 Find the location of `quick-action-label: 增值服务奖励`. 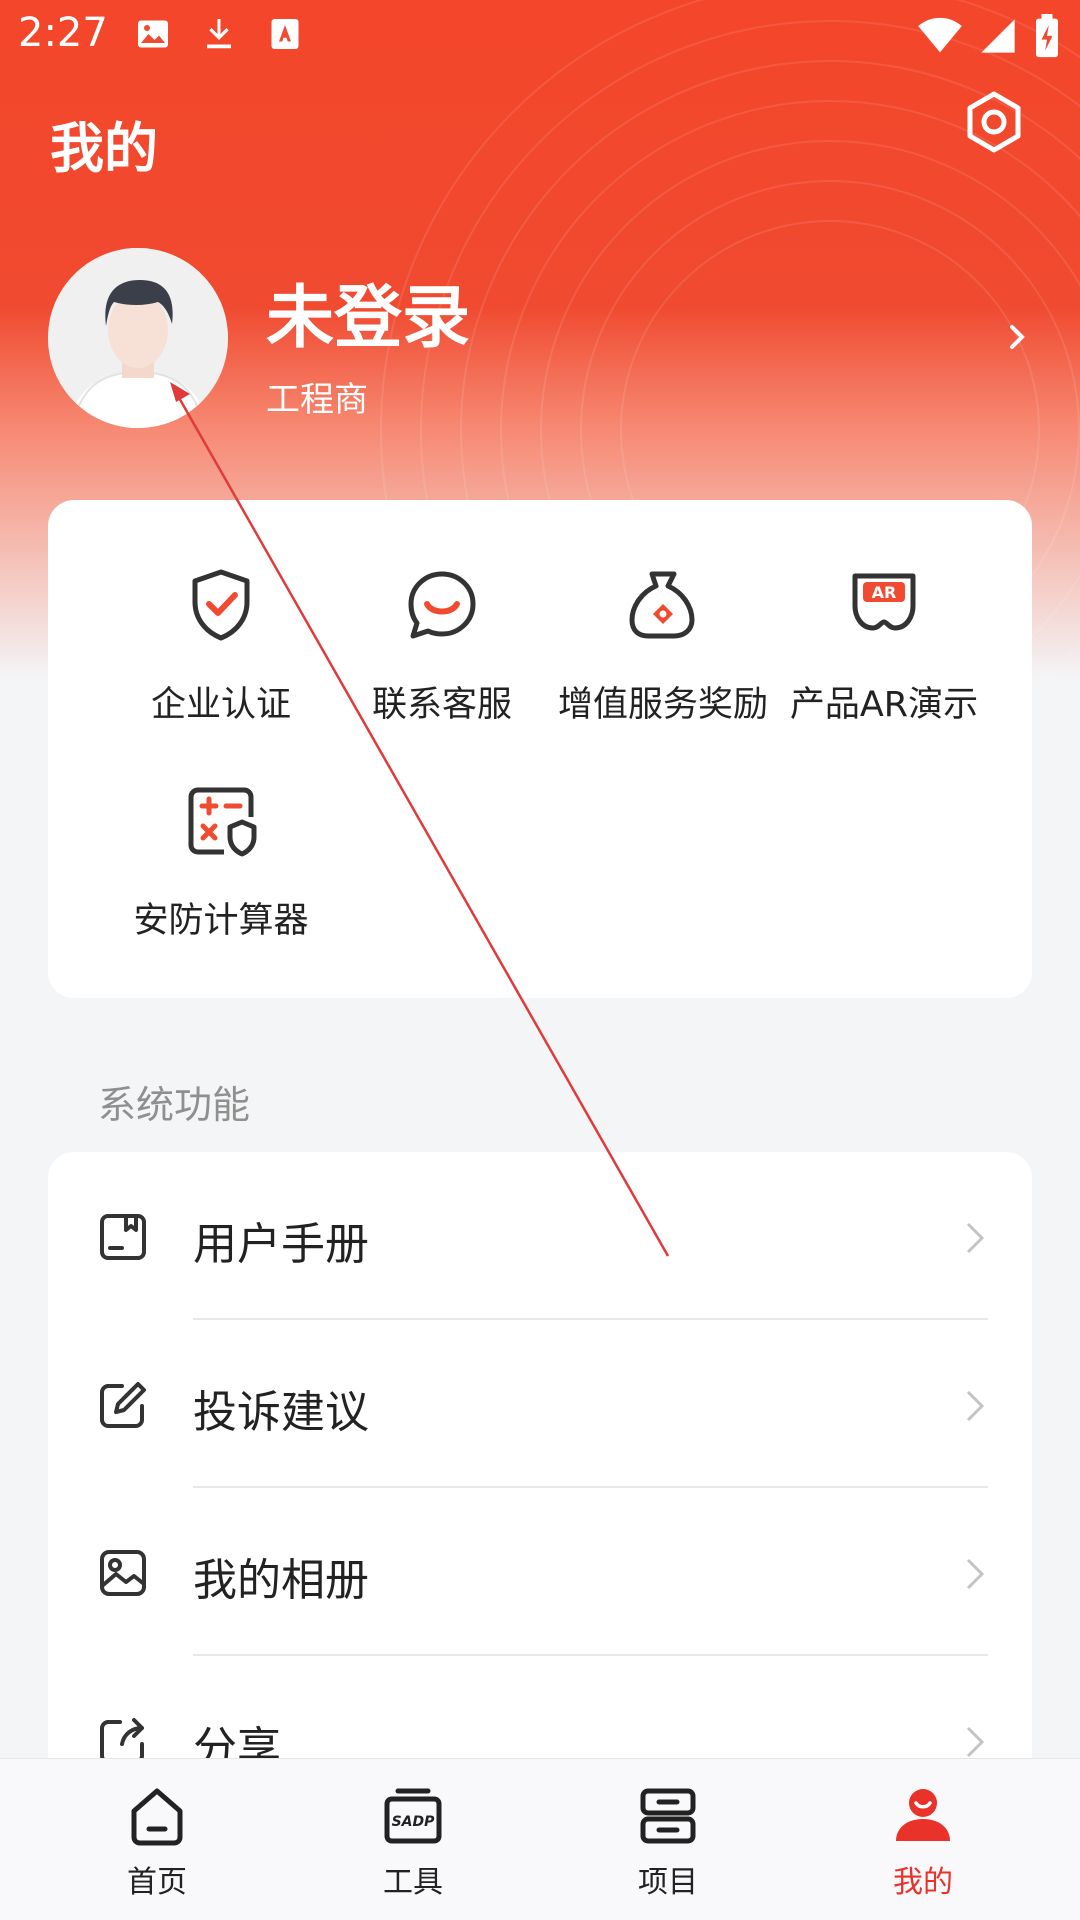

quick-action-label: 增值服务奖励 is located at coordinates (662, 705).